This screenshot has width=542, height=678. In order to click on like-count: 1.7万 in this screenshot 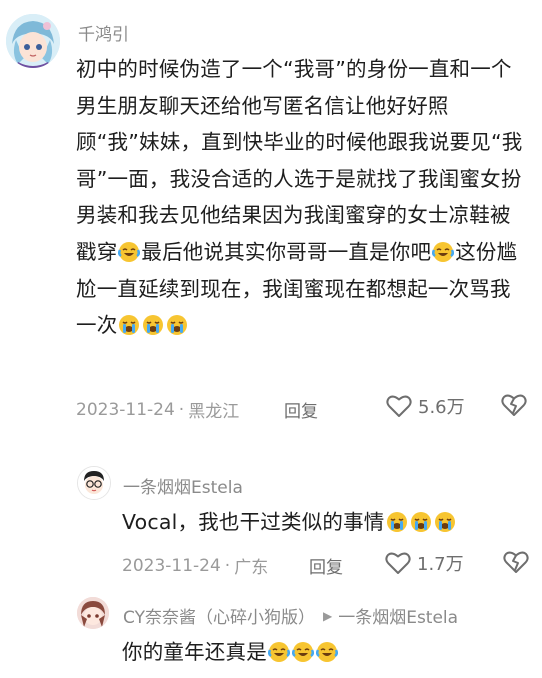, I will do `click(440, 564)`.